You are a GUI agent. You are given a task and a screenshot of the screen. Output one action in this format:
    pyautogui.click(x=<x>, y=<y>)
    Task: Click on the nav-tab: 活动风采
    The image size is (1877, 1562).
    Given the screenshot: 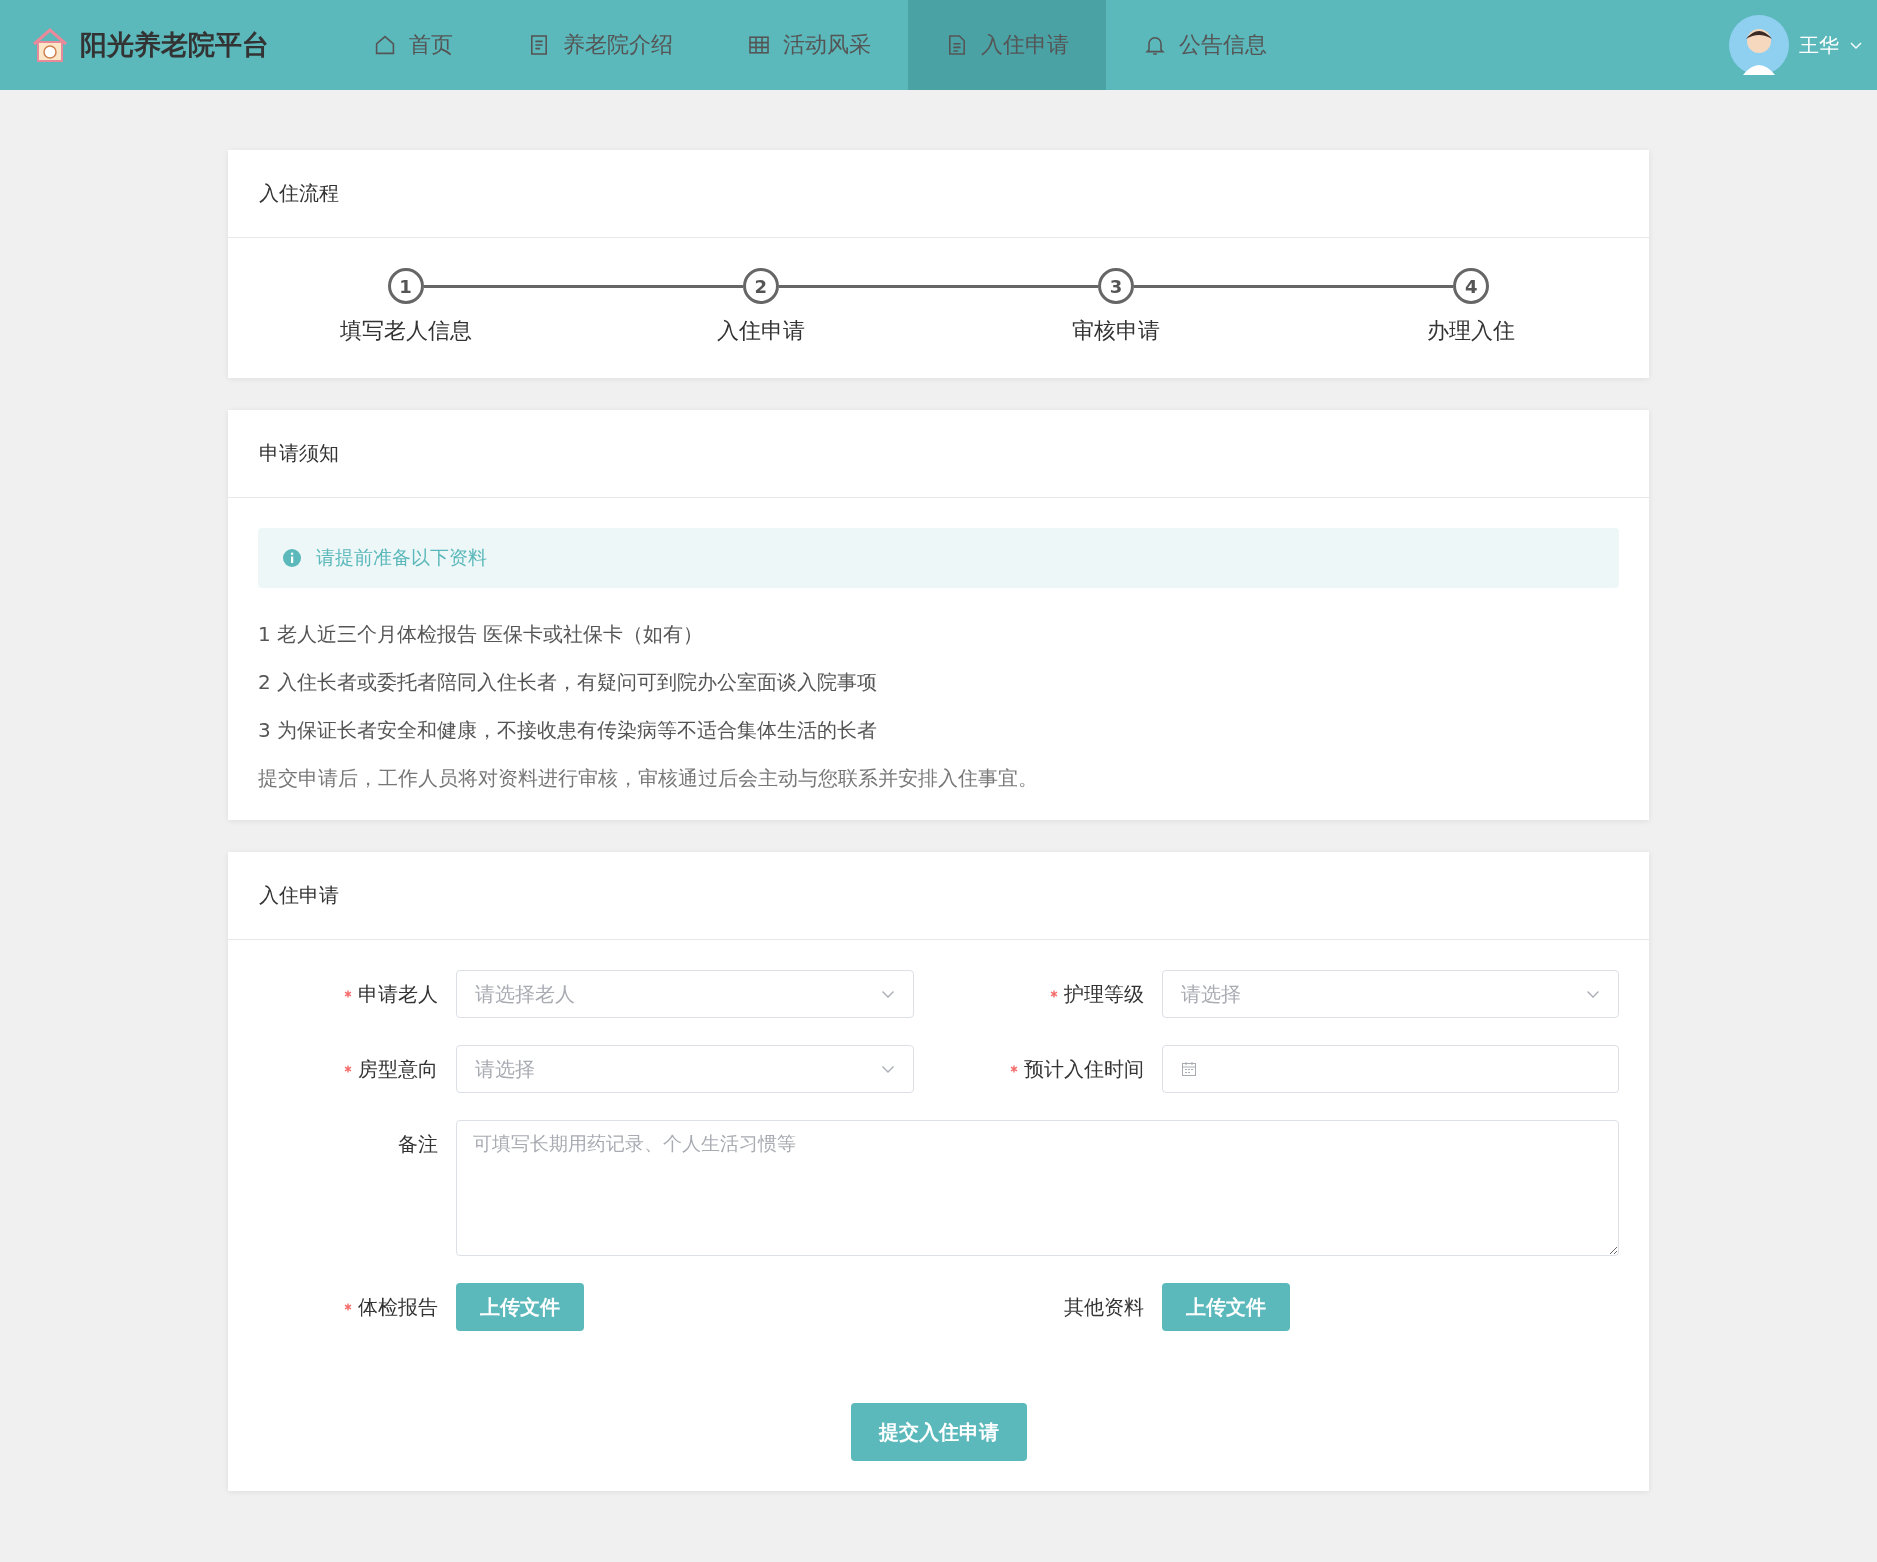 What is the action you would take?
    pyautogui.click(x=809, y=45)
    